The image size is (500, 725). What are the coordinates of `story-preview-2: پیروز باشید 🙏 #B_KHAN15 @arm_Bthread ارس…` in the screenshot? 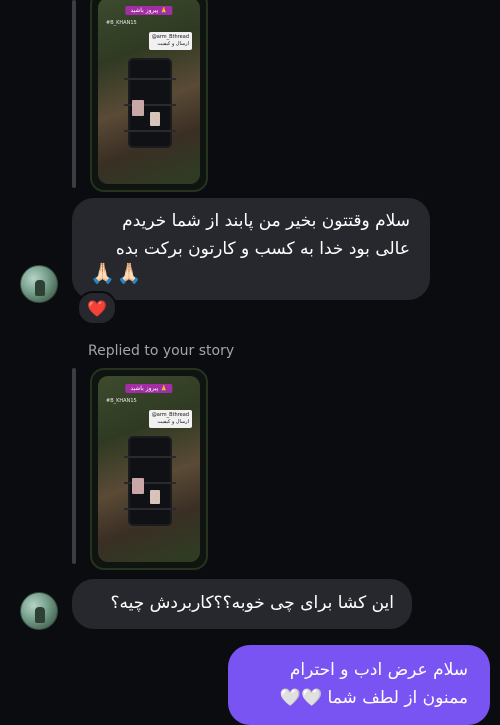 It's located at (149, 469).